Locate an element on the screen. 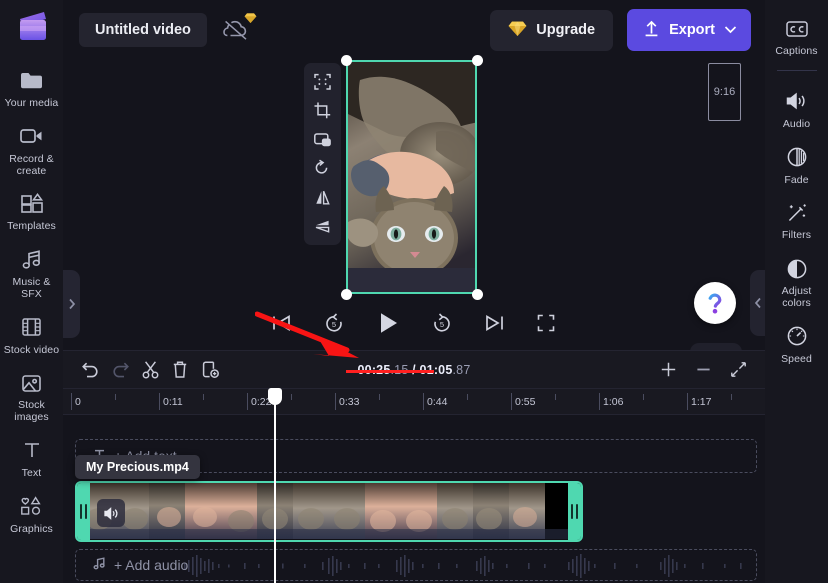 The image size is (828, 583). undo-button is located at coordinates (90, 370).